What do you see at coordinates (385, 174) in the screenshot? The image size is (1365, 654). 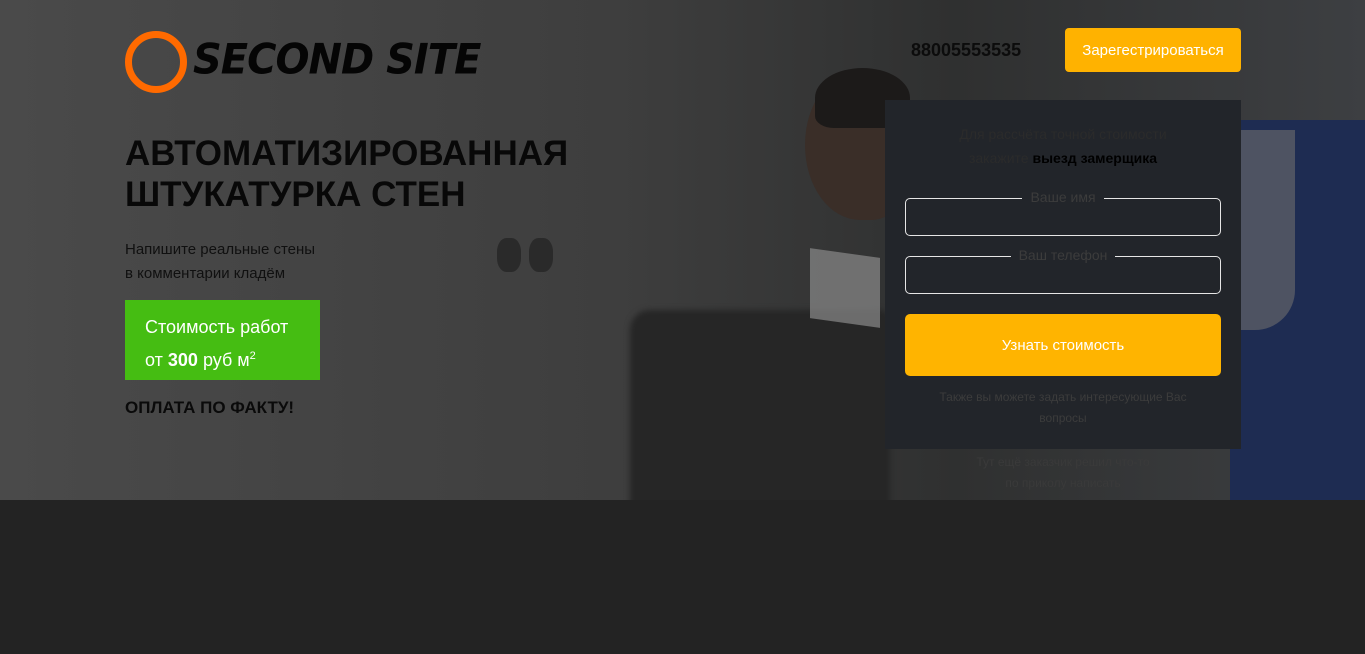 I see `page-title: АВТОМАТИЗИРОВАННАЯ ШТУКАТУРКА СТЕН` at bounding box center [385, 174].